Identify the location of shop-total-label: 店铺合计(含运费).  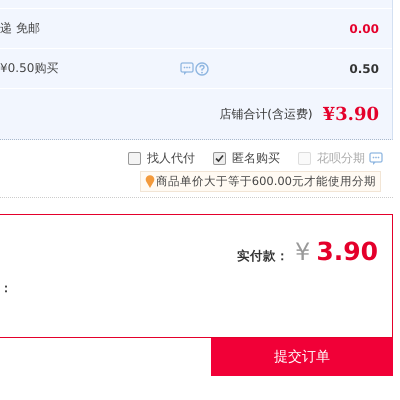
(266, 114).